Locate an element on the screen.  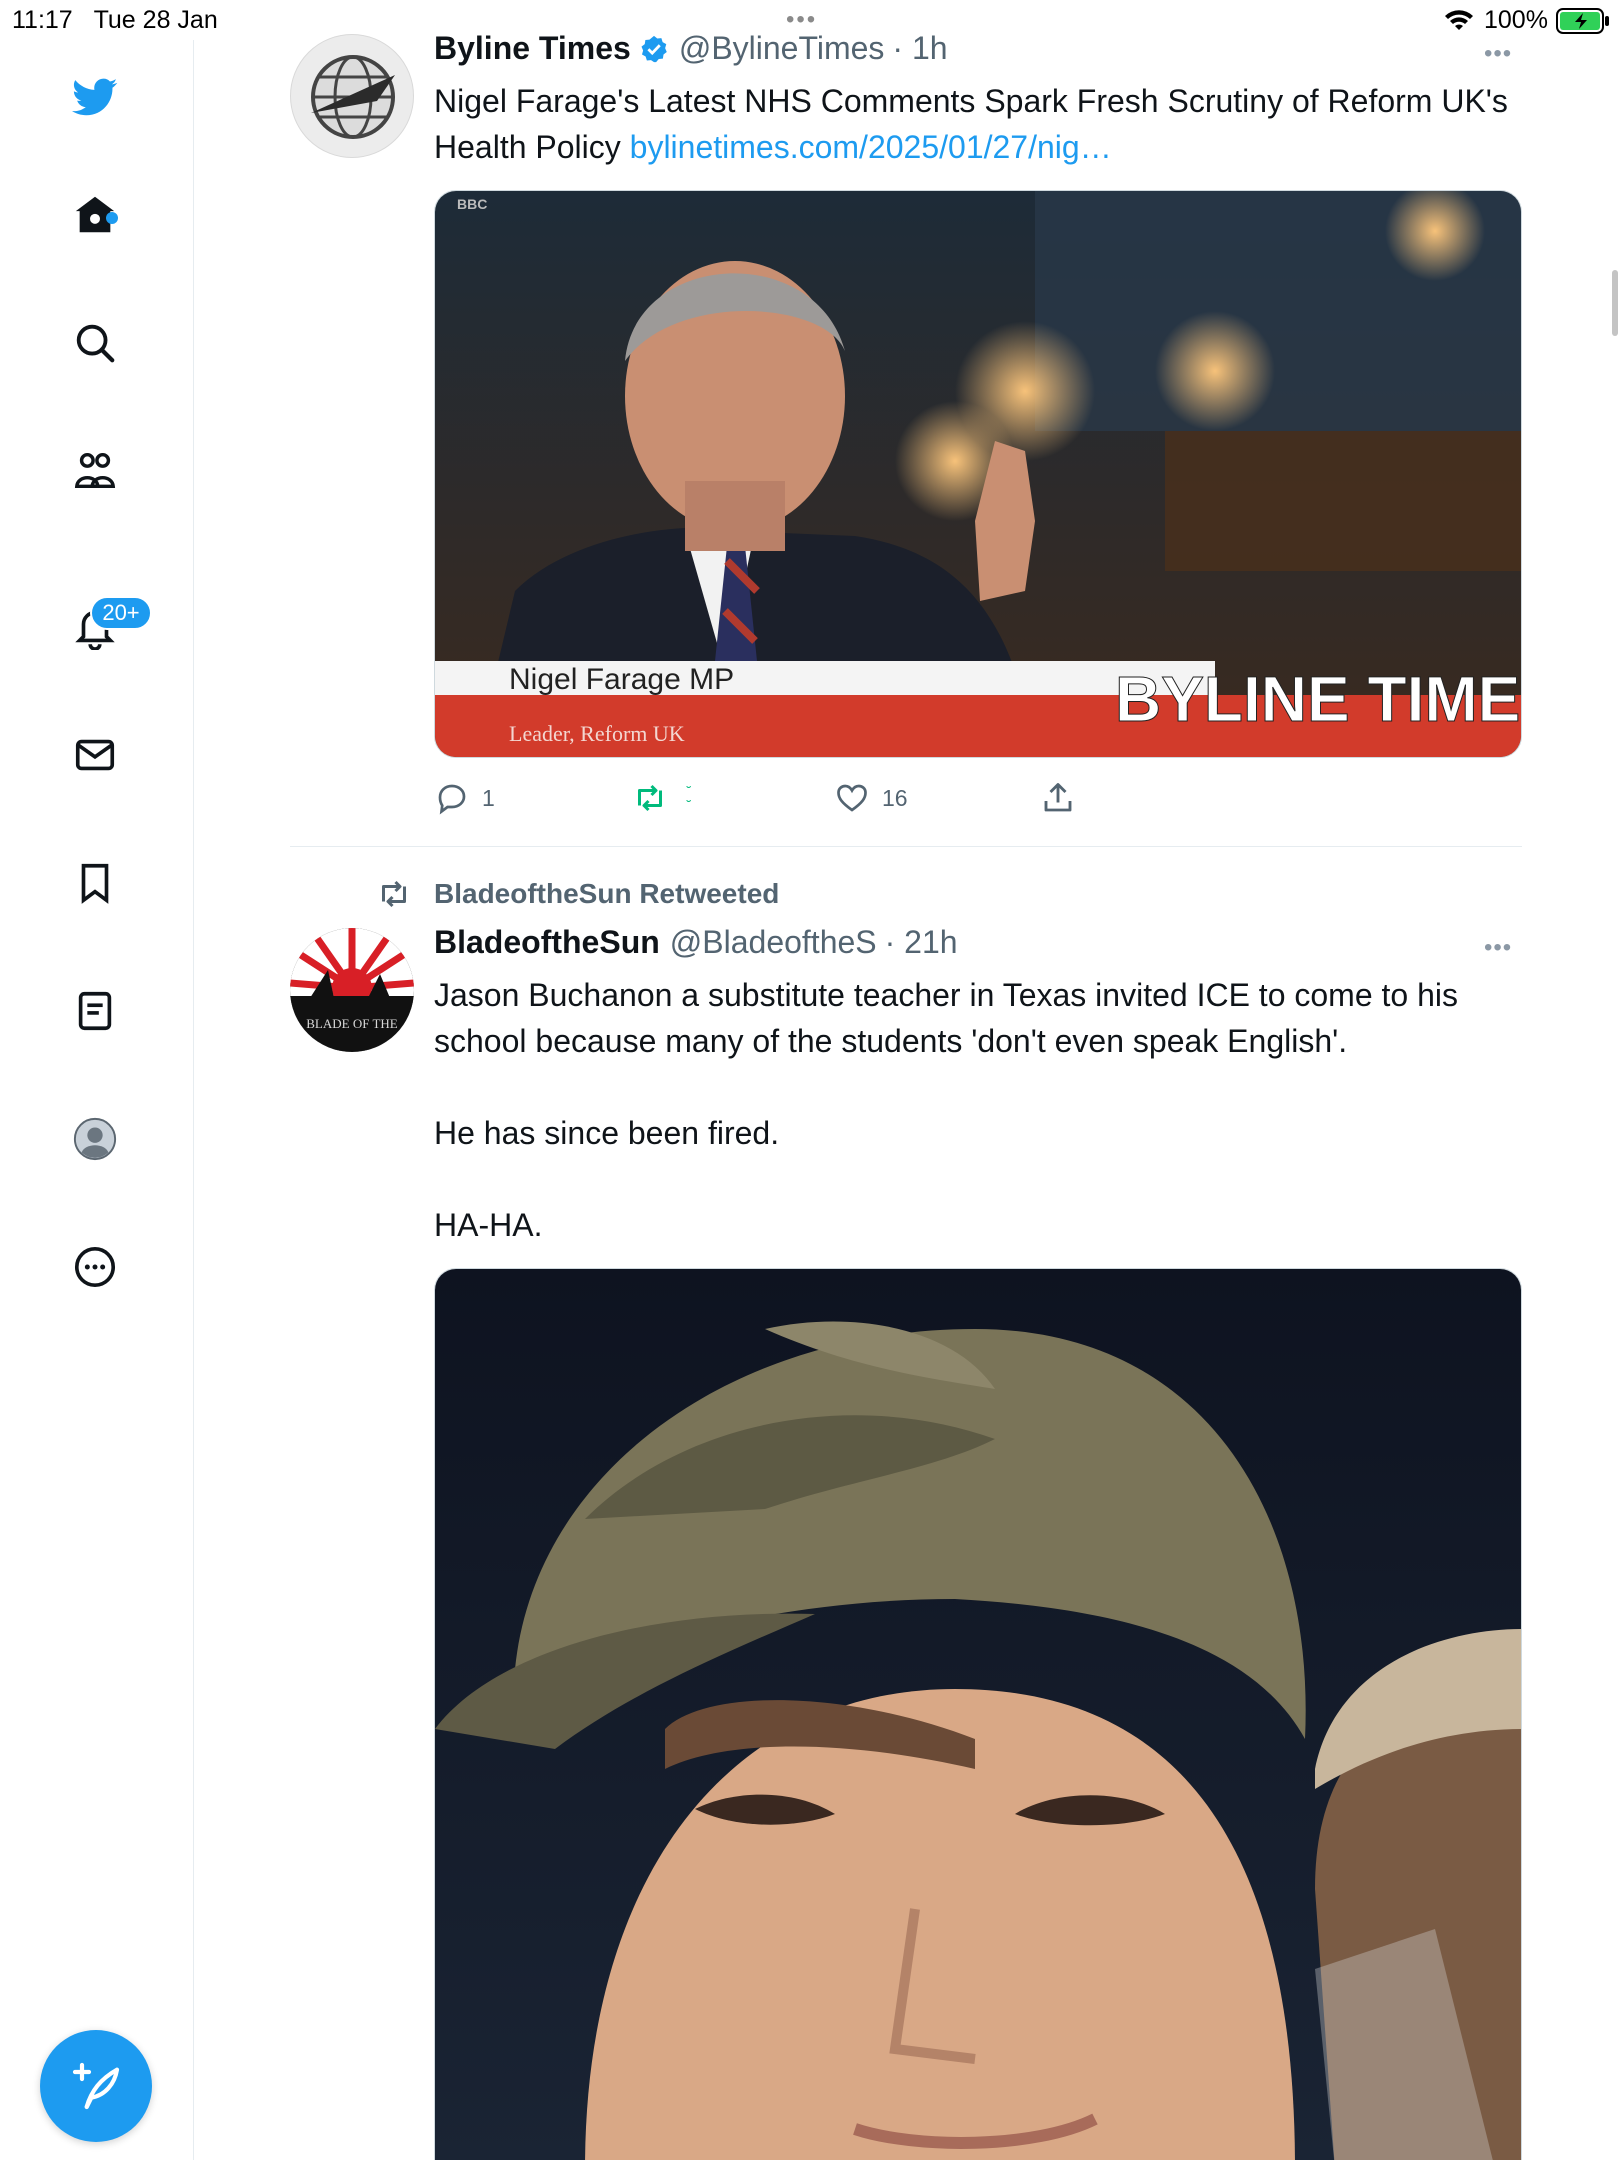
tweet-timestamp: · 21h is located at coordinates (921, 942).